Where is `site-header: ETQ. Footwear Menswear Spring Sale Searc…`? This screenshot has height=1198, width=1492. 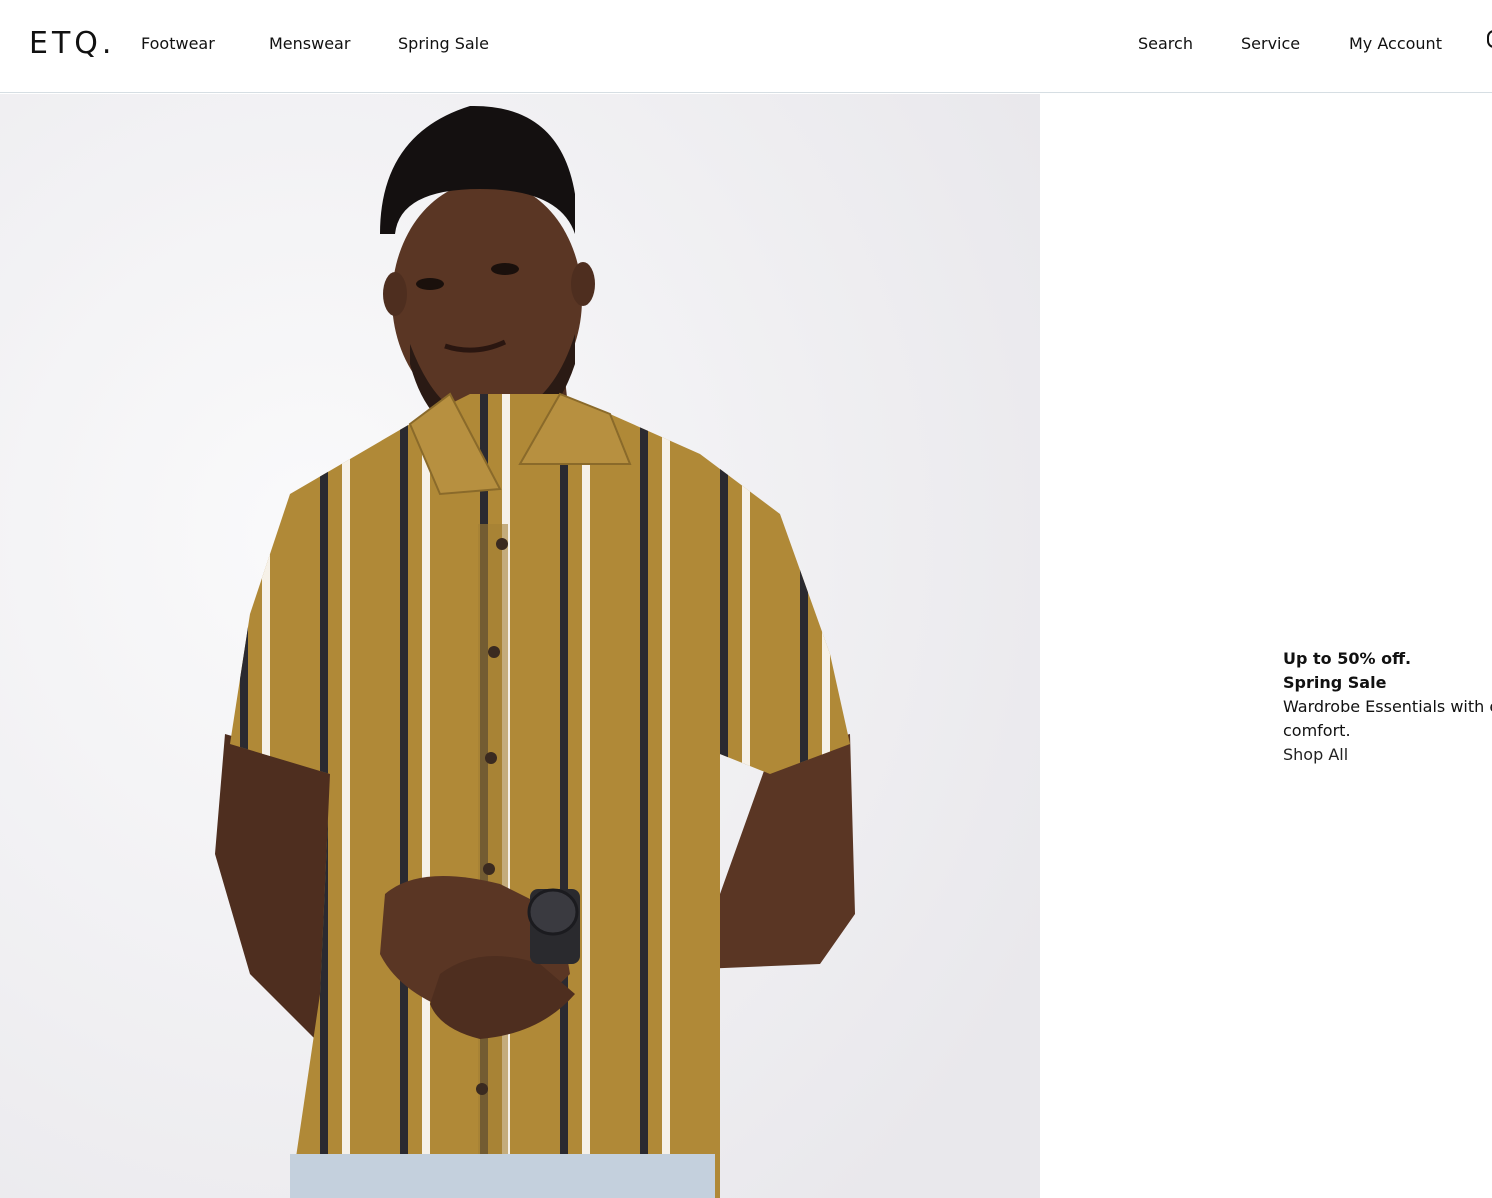
site-header: ETQ. Footwear Menswear Spring Sale Searc… is located at coordinates (746, 46).